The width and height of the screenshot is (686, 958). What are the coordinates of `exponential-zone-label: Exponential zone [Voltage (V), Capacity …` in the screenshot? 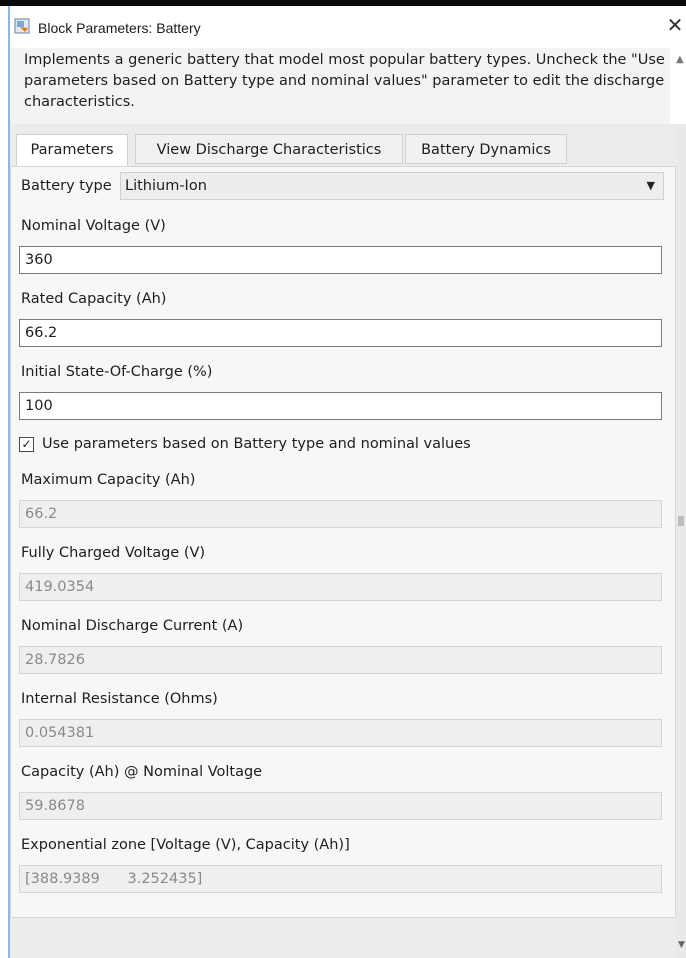 It's located at (185, 845).